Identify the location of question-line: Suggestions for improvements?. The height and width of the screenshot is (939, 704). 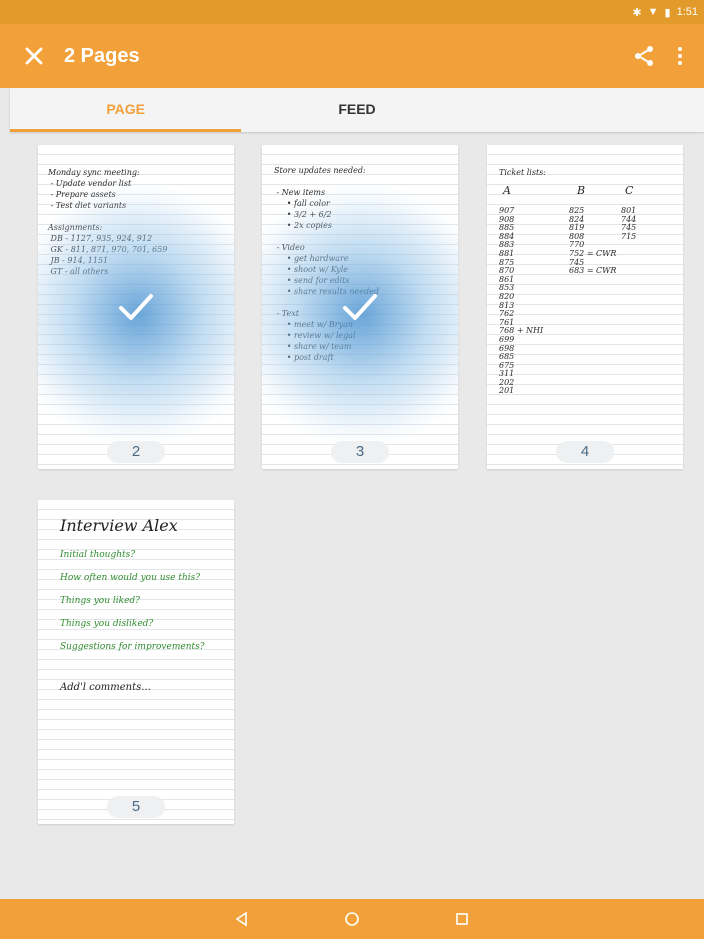
(132, 647).